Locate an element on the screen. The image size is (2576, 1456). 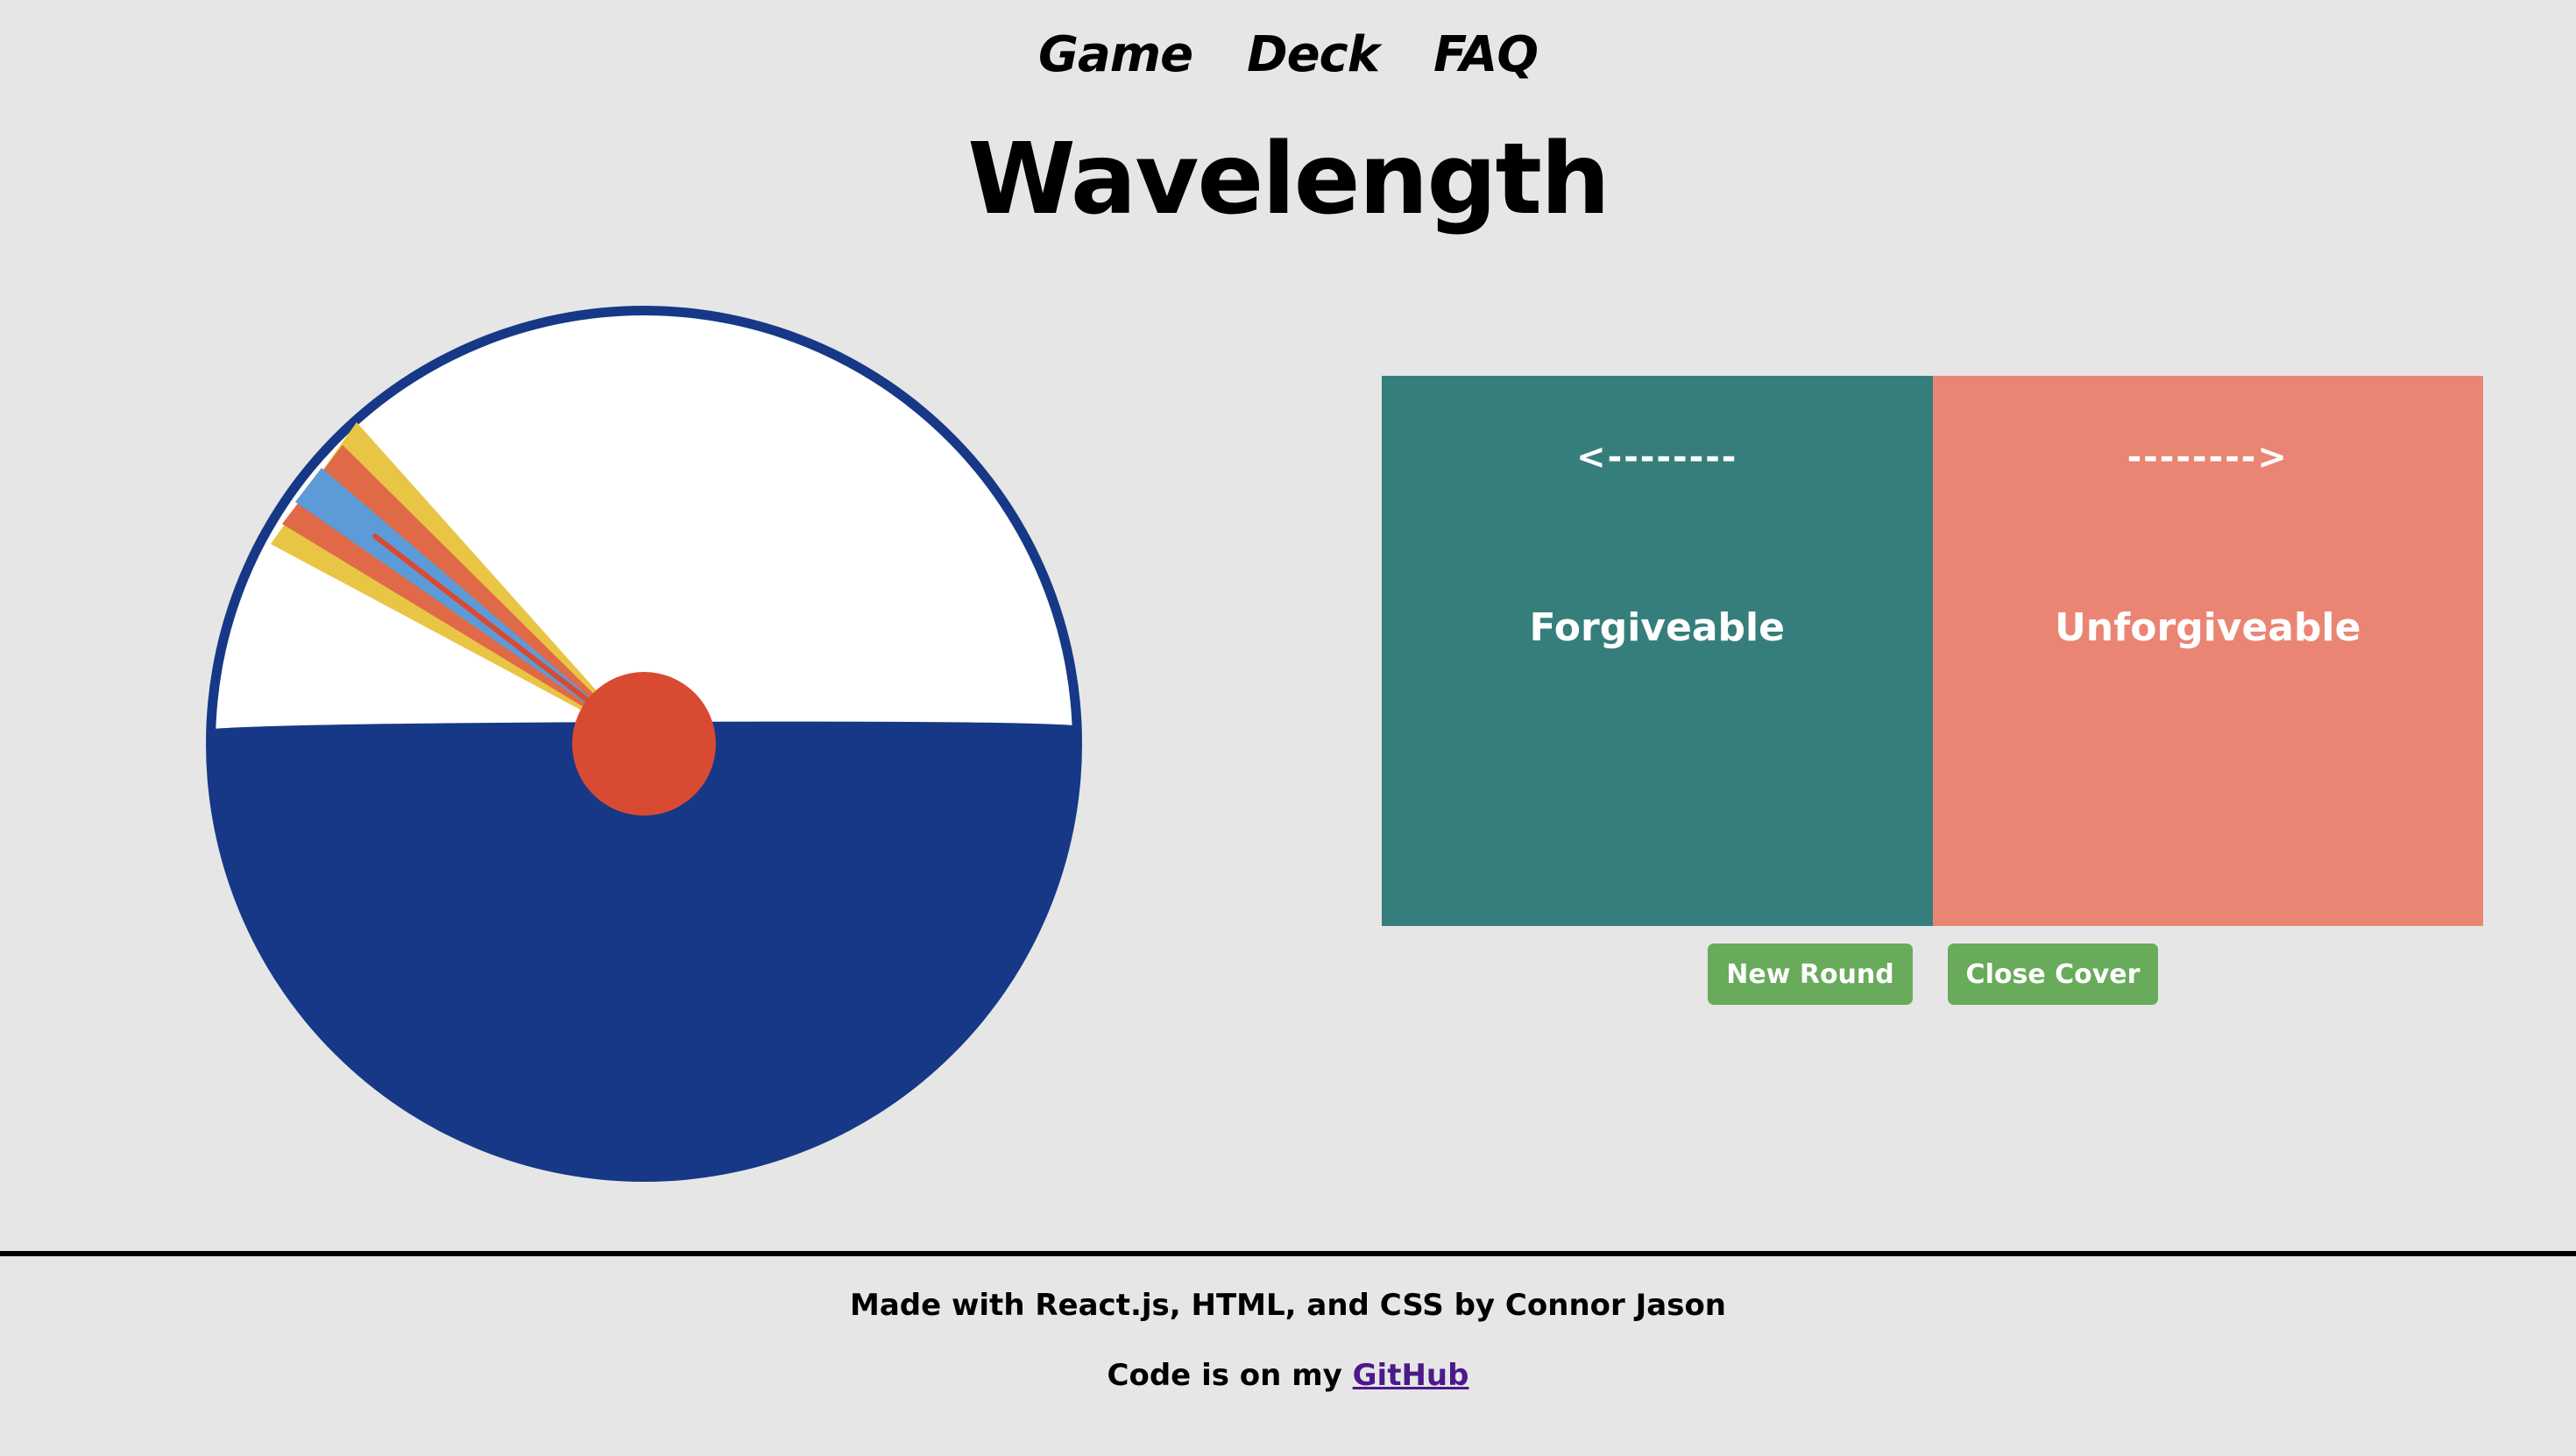
right-arrow: --------> is located at coordinates (2208, 457).